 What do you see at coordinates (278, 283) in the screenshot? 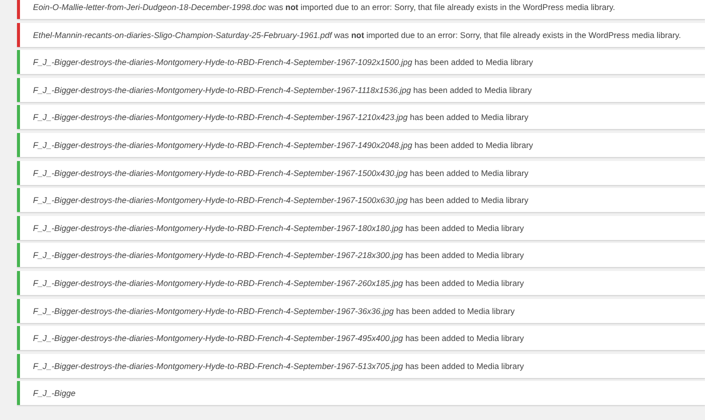
I see `notice-message: F_J_-Bigger-destroys-the-diaries-Montgomery-Hyde-to-RBD-French-4-September-1967-260x185.jpg has been added to Media library` at bounding box center [278, 283].